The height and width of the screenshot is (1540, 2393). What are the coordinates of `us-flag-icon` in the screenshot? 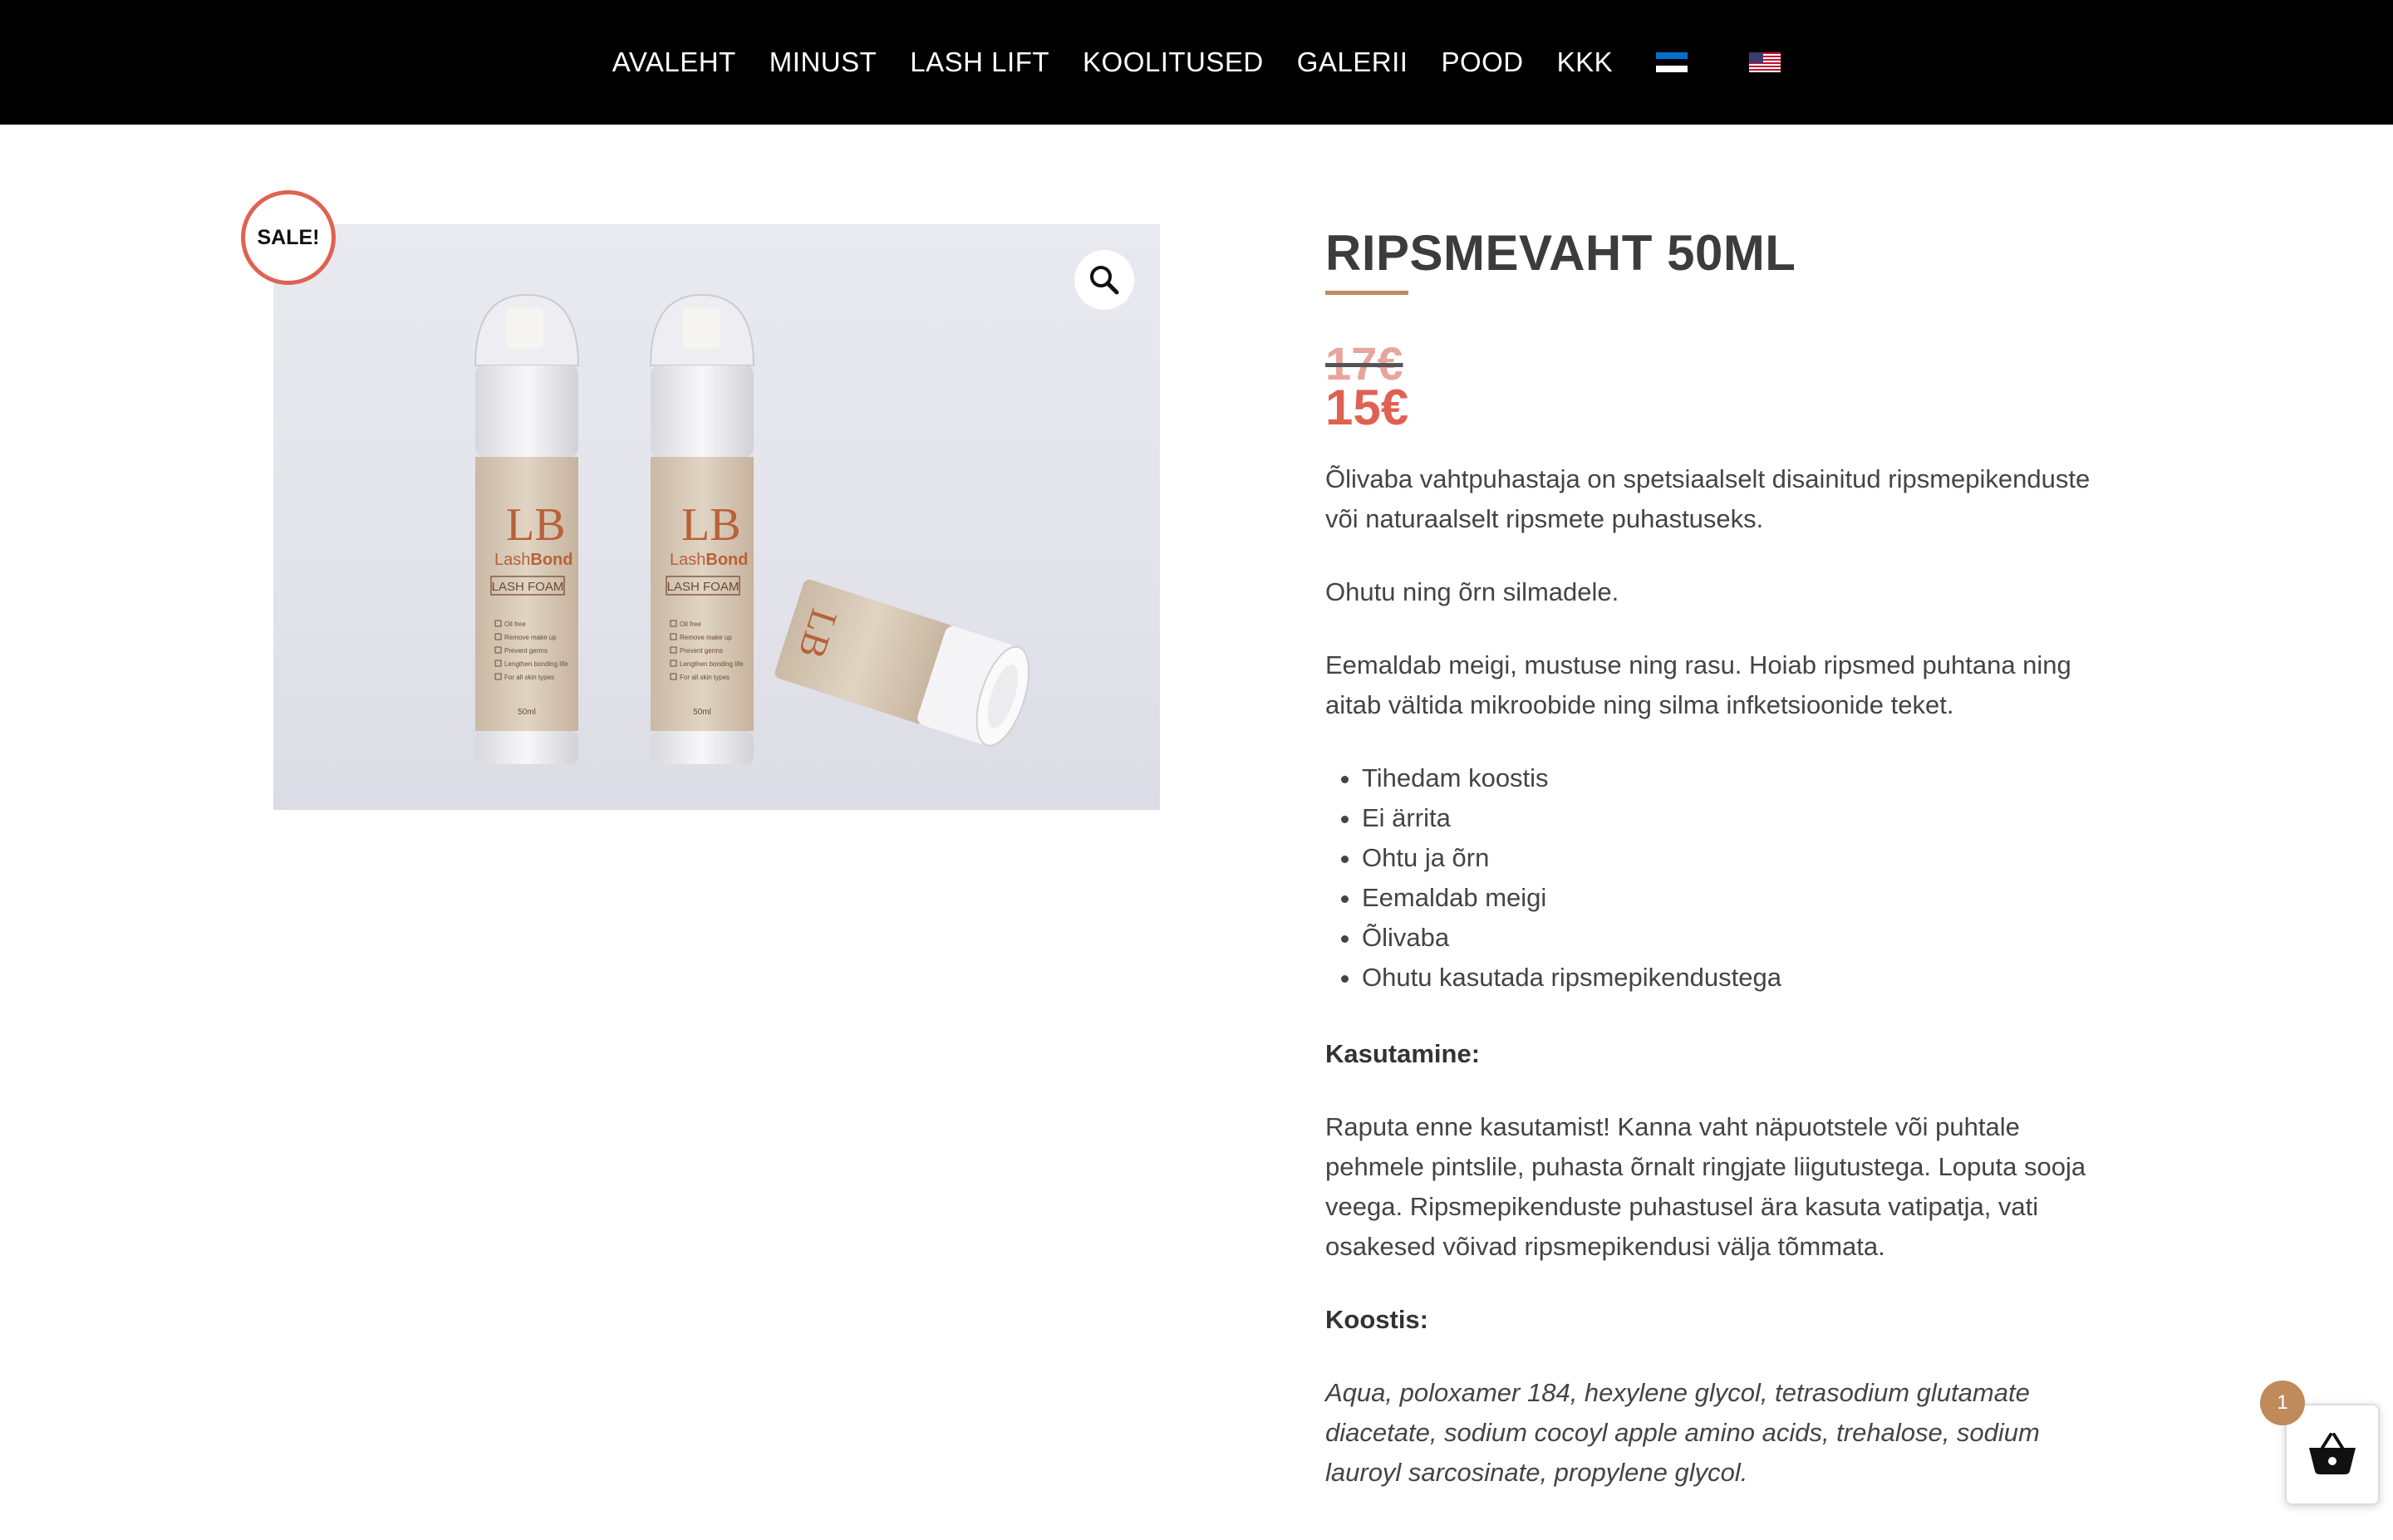 It's located at (1765, 62).